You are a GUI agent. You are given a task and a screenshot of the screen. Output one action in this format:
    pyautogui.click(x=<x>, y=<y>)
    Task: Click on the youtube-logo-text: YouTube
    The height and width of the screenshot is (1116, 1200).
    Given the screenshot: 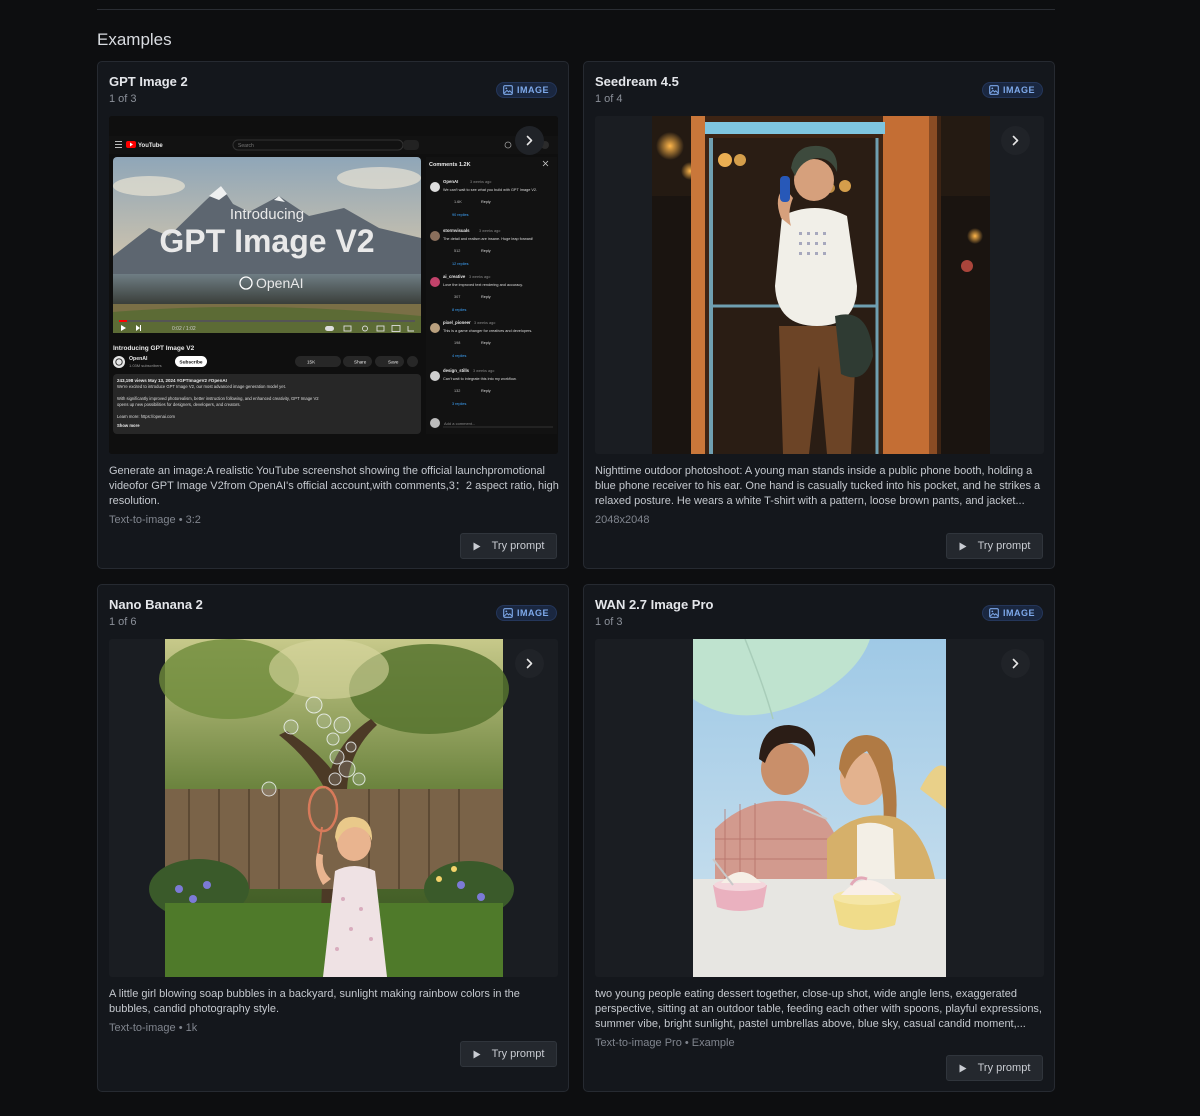 What is the action you would take?
    pyautogui.click(x=150, y=146)
    